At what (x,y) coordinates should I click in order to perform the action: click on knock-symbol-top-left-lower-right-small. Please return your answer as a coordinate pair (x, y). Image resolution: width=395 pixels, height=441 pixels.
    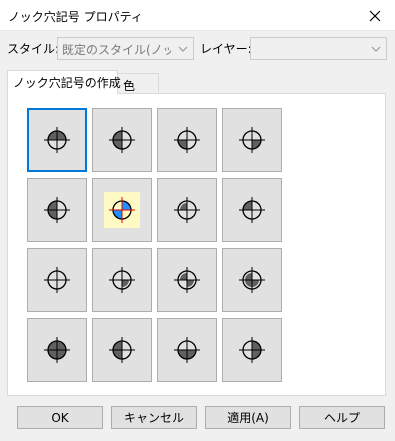
    Looking at the image, I should click on (187, 280).